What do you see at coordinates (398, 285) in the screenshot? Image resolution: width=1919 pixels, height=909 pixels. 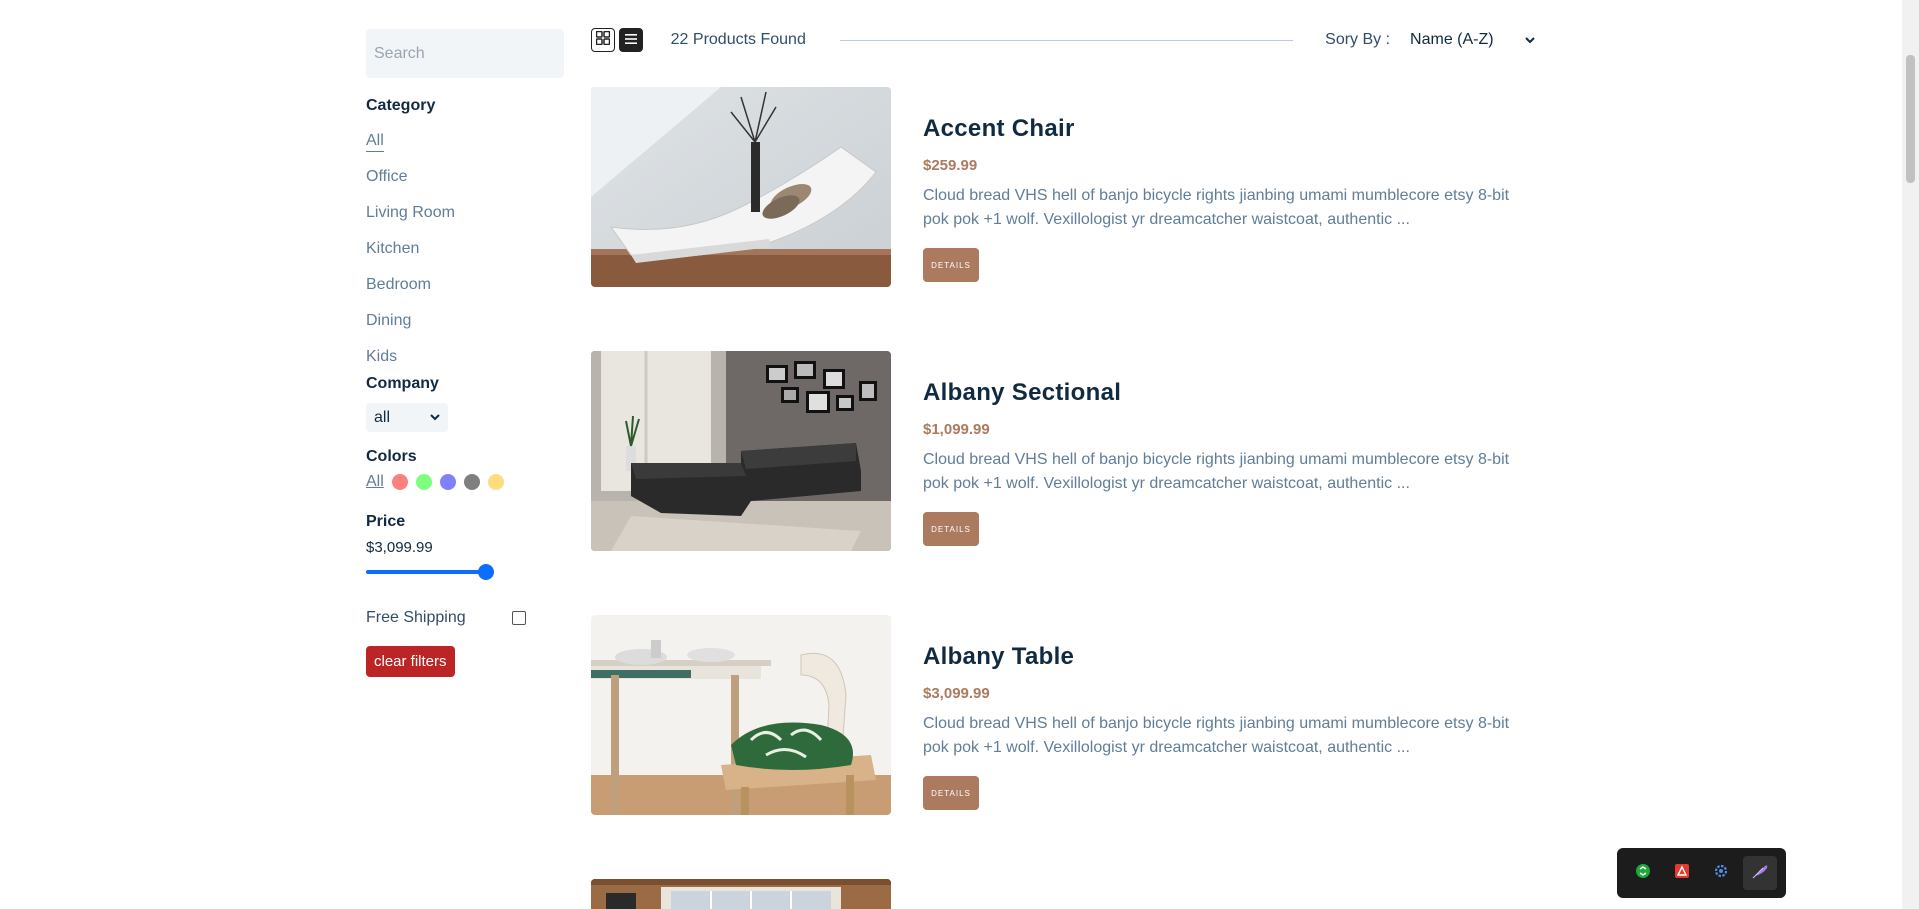 I see `category-item-bedroom: Bedroom` at bounding box center [398, 285].